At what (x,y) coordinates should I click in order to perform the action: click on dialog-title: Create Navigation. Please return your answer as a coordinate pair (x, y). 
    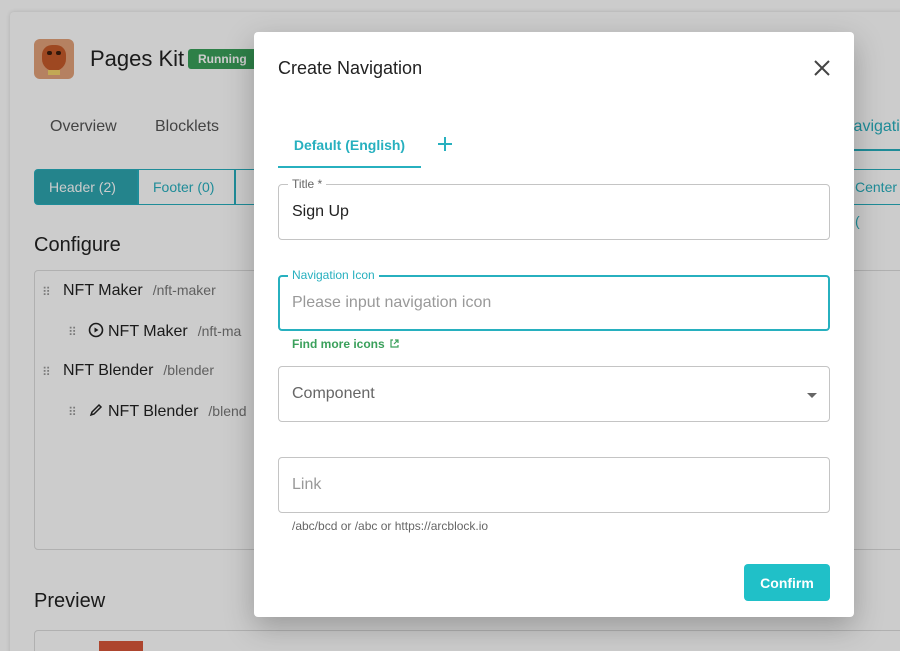
    Looking at the image, I should click on (350, 68).